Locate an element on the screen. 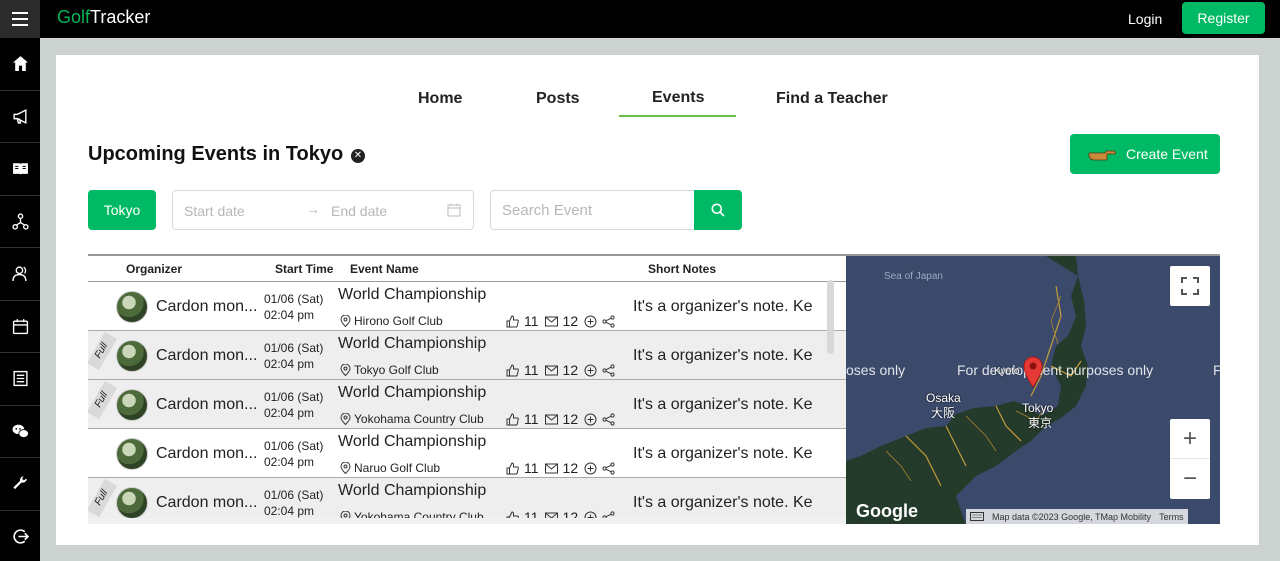  chat-icon is located at coordinates (20, 431).